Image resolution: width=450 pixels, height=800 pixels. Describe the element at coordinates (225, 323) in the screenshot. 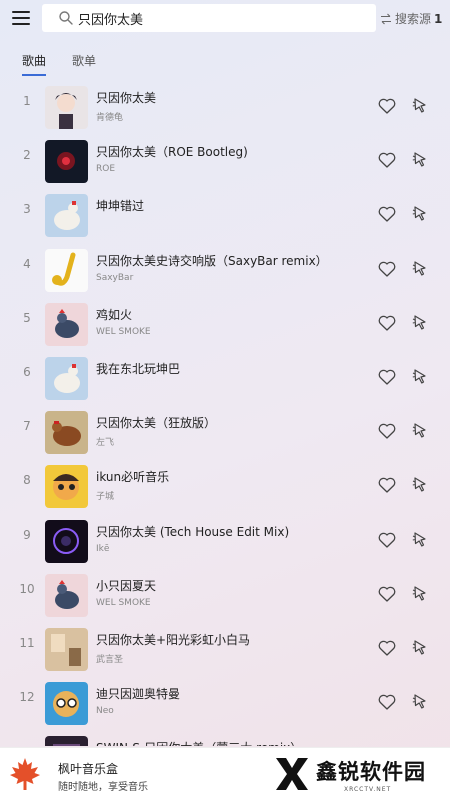

I see `song-row: 5 鸡如火 WEL SMOKE` at that location.